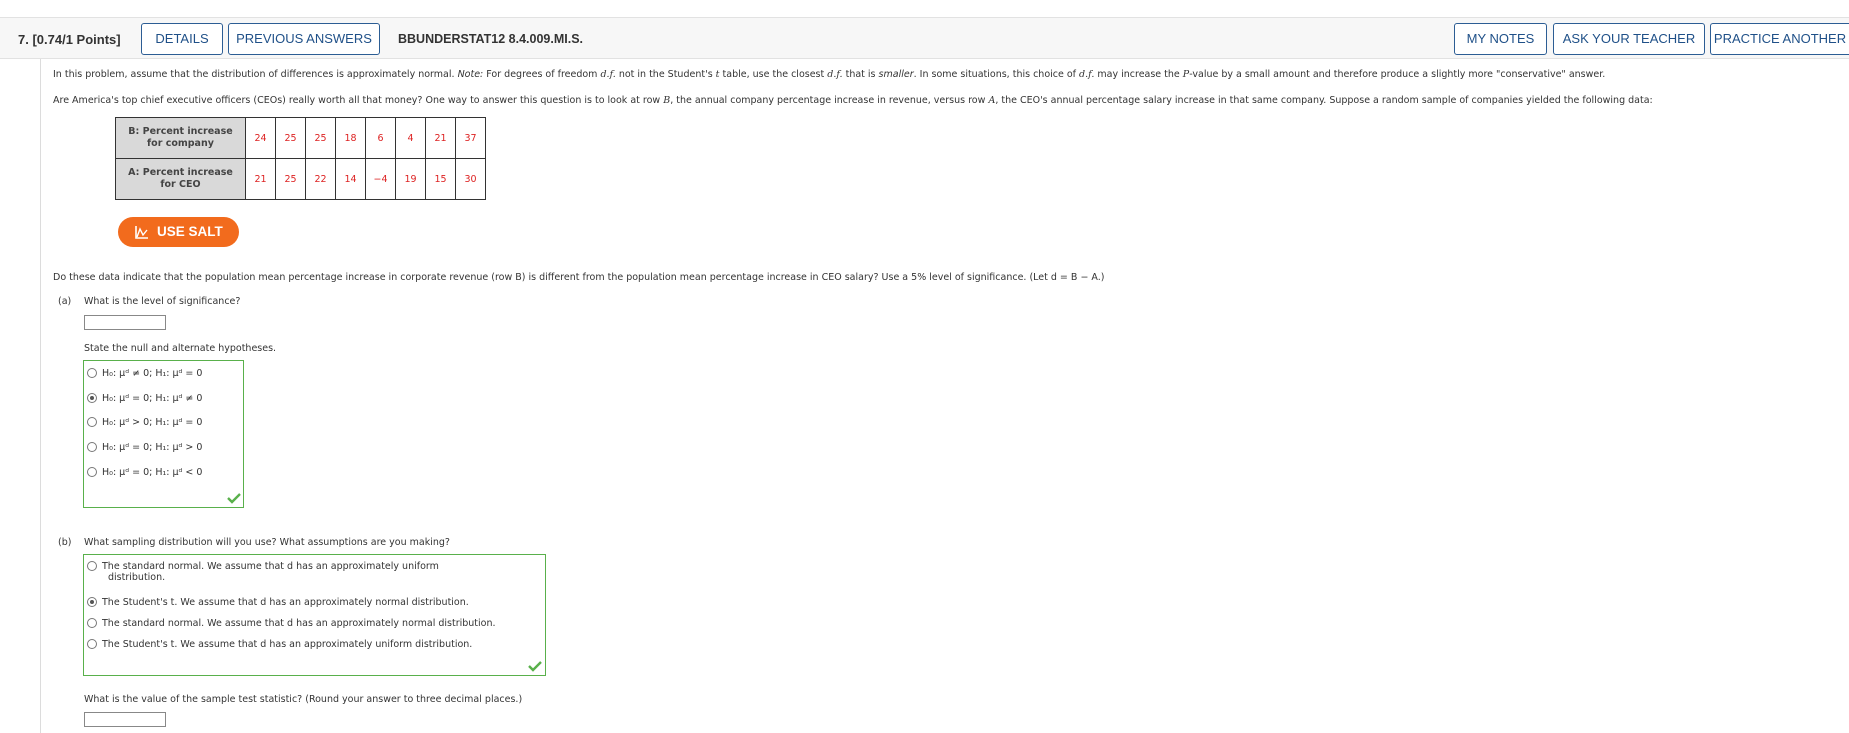 The height and width of the screenshot is (733, 1849). What do you see at coordinates (1779, 39) in the screenshot?
I see `practice-another-button: PRACTICE ANOTHER` at bounding box center [1779, 39].